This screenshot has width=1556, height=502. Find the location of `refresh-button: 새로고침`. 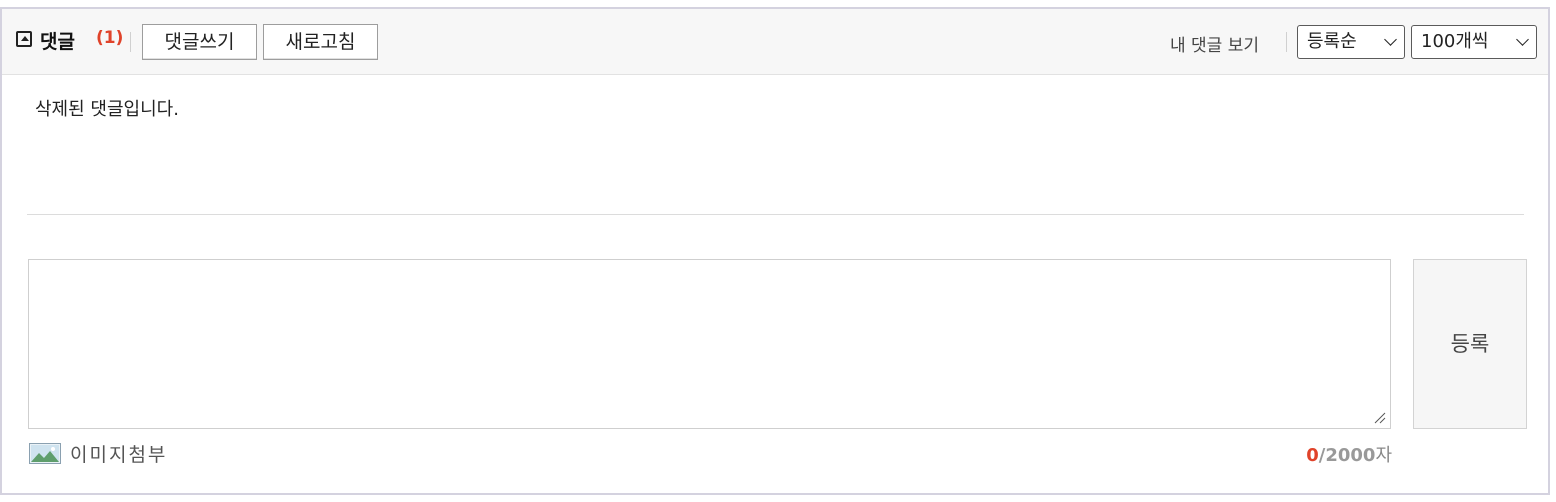

refresh-button: 새로고침 is located at coordinates (320, 42).